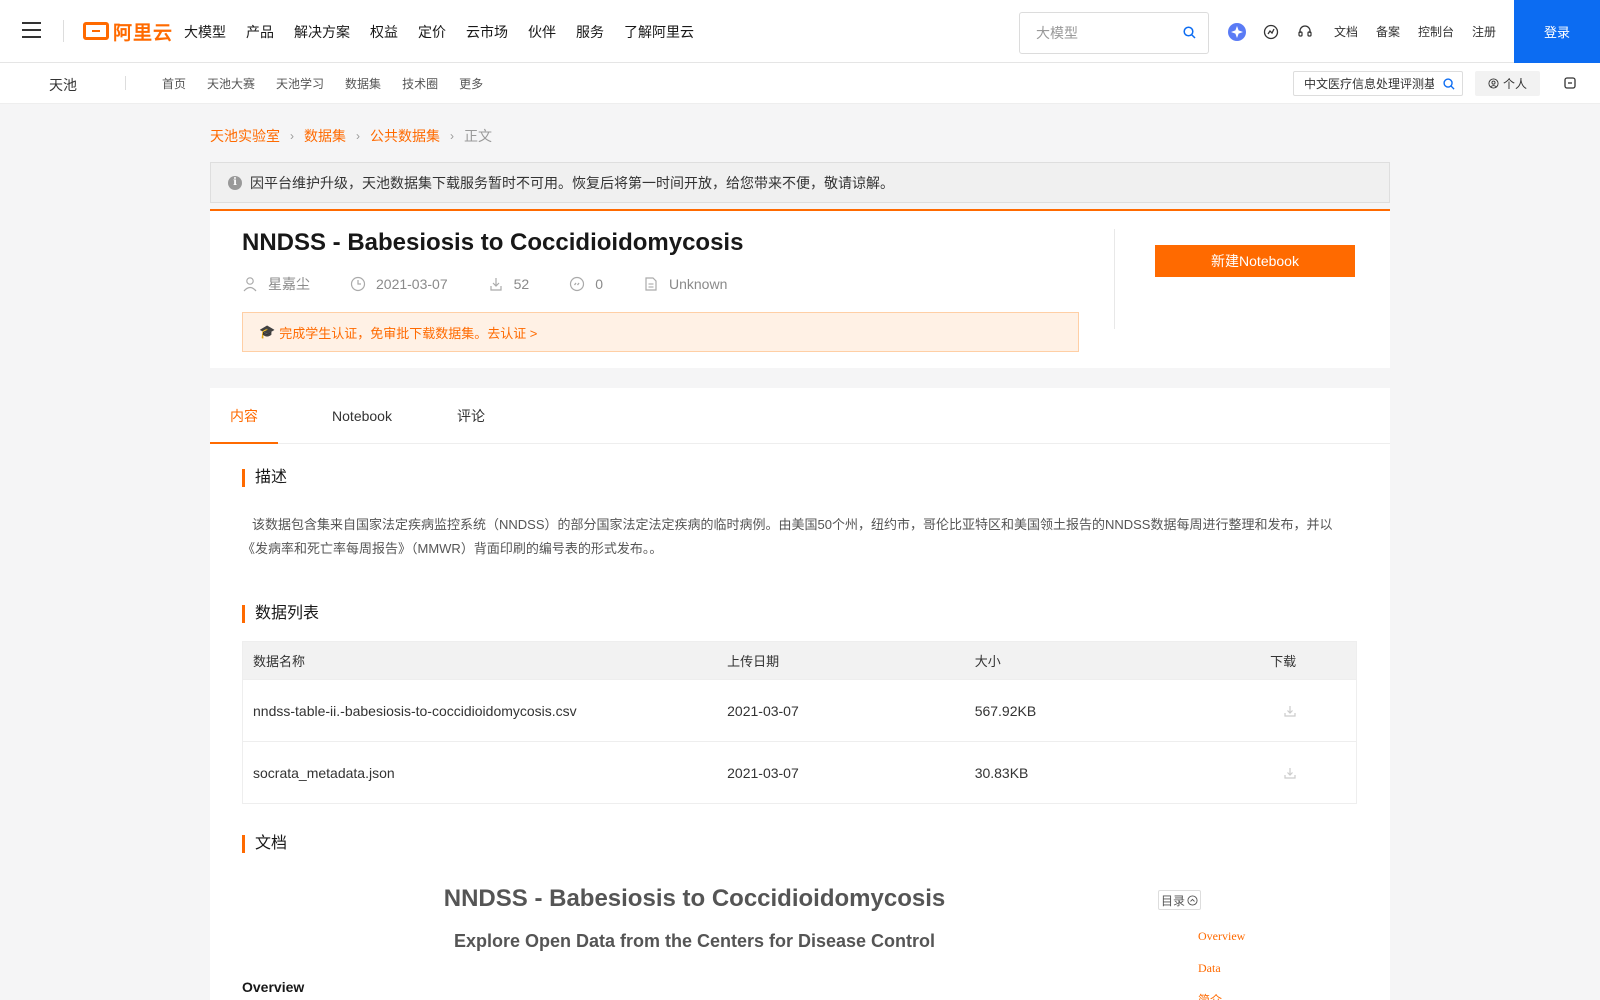  I want to click on main-nav: 大模型 产品 解决方案 权益 定价 云市场 伙伴 服务 了解阿里云, so click(449, 31).